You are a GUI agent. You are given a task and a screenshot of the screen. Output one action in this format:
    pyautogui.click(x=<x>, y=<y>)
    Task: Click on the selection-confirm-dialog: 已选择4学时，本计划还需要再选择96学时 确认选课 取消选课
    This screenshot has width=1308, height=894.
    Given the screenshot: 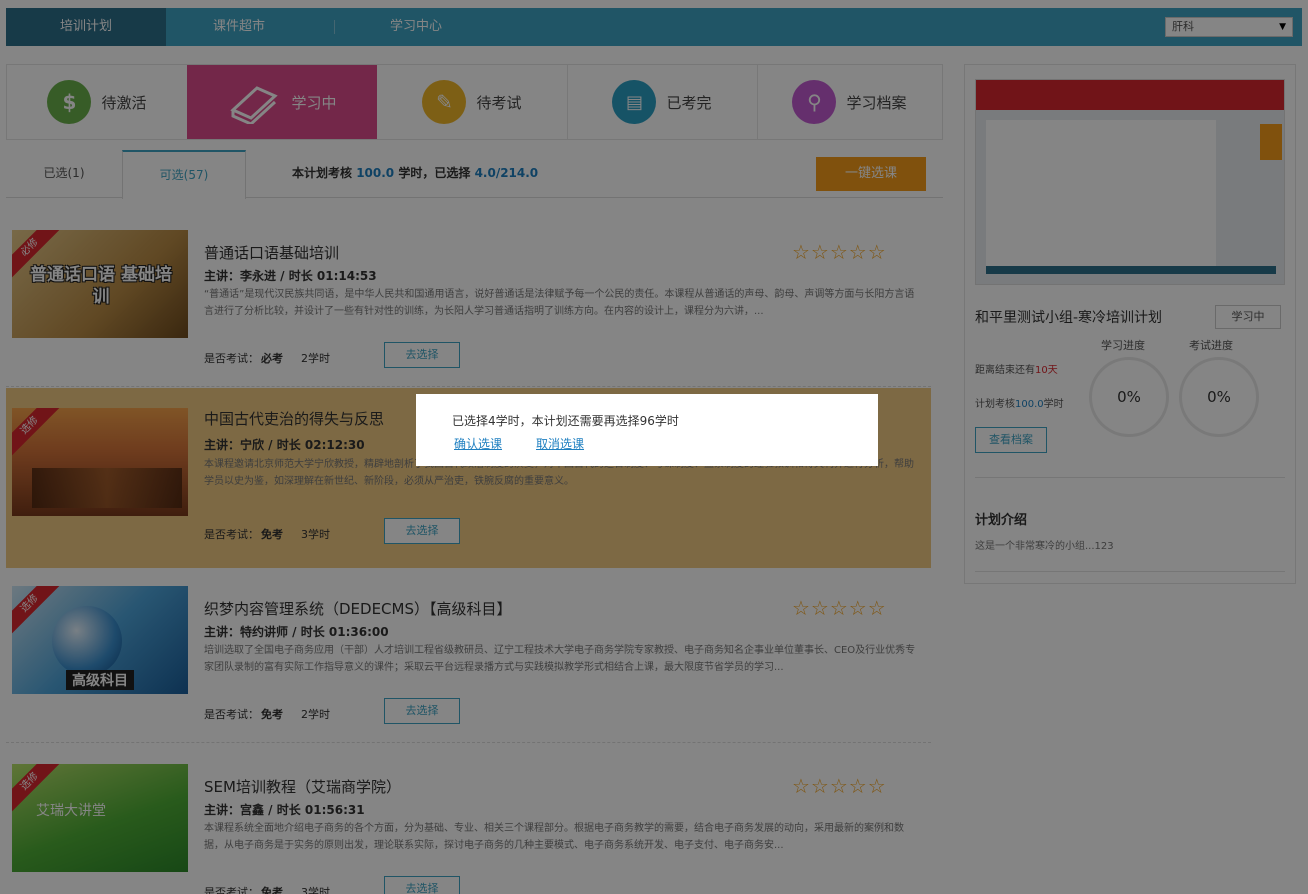 What is the action you would take?
    pyautogui.click(x=647, y=430)
    